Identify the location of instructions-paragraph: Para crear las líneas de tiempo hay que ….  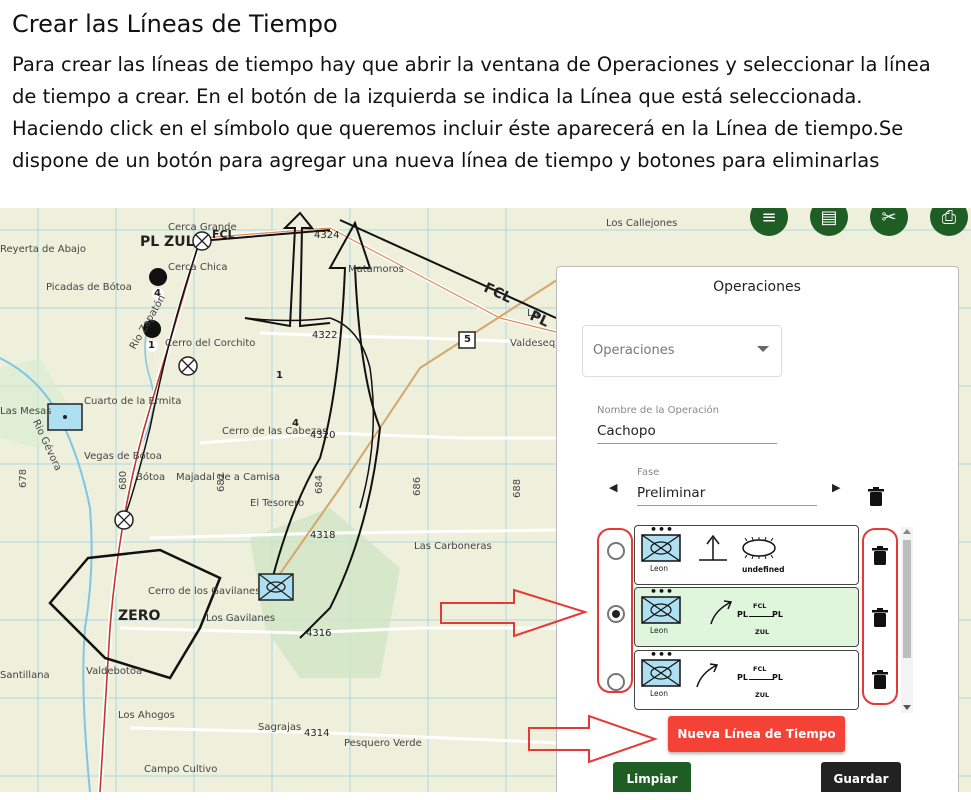
(471, 112).